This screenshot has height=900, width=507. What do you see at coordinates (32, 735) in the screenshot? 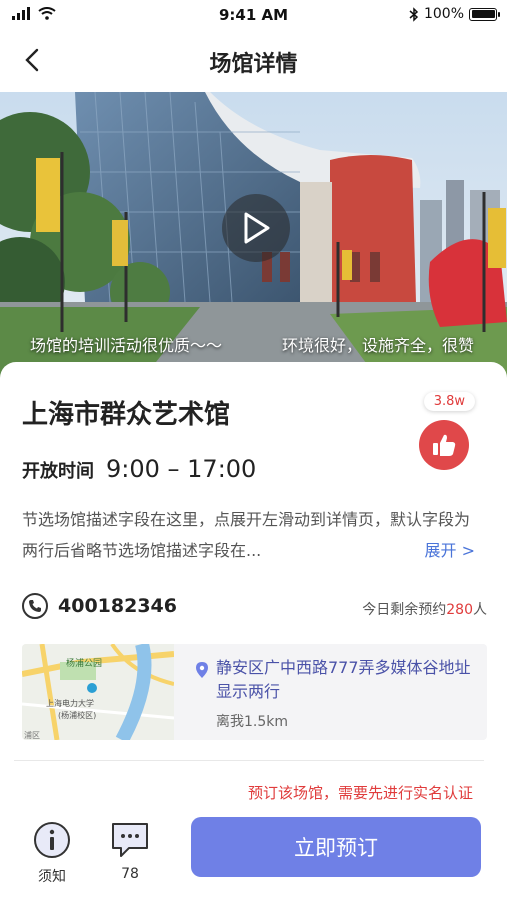
I see `map-label-district: 浦区` at bounding box center [32, 735].